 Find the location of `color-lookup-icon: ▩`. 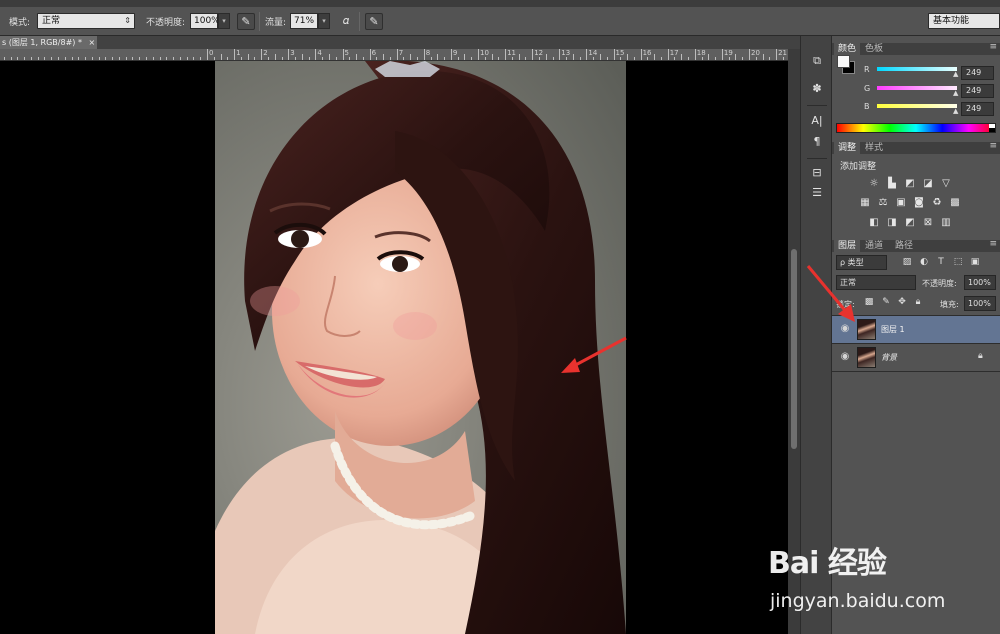

color-lookup-icon: ▩ is located at coordinates (955, 202).